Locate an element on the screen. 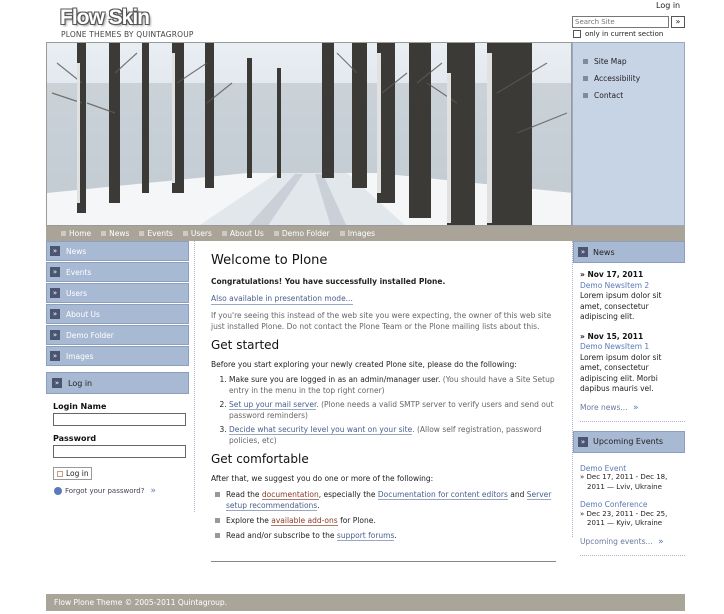  nav-tab-users: Users is located at coordinates (197, 233).